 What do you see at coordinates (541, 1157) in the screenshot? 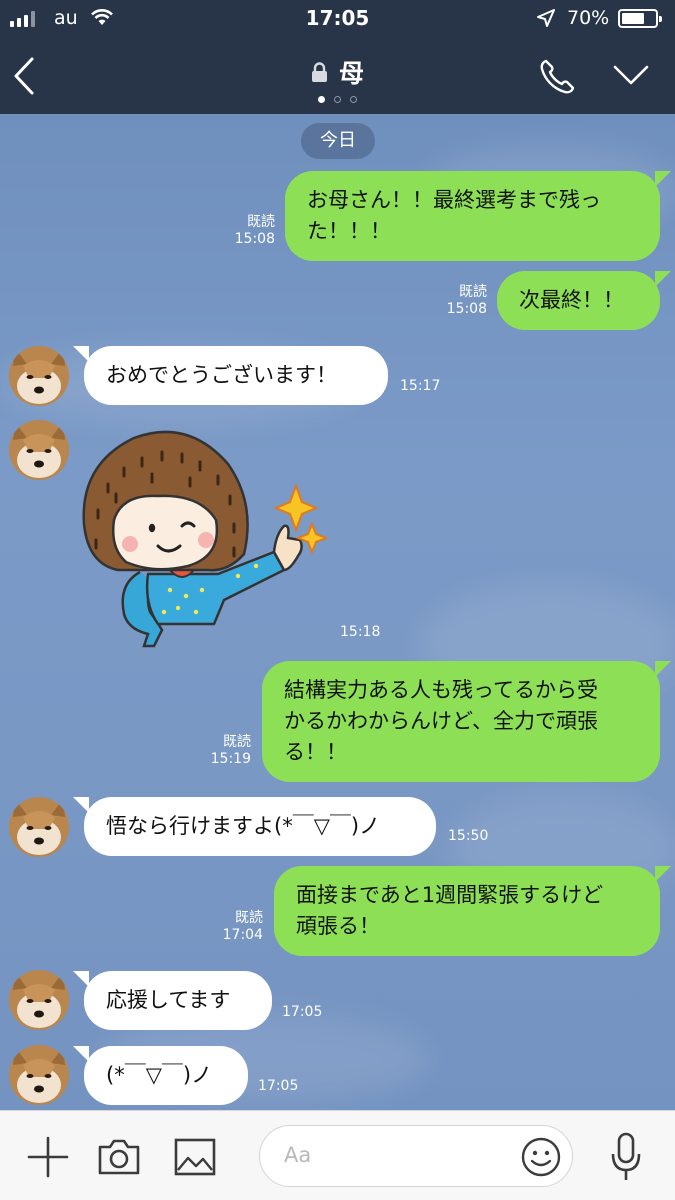
I see `emoji-icon` at bounding box center [541, 1157].